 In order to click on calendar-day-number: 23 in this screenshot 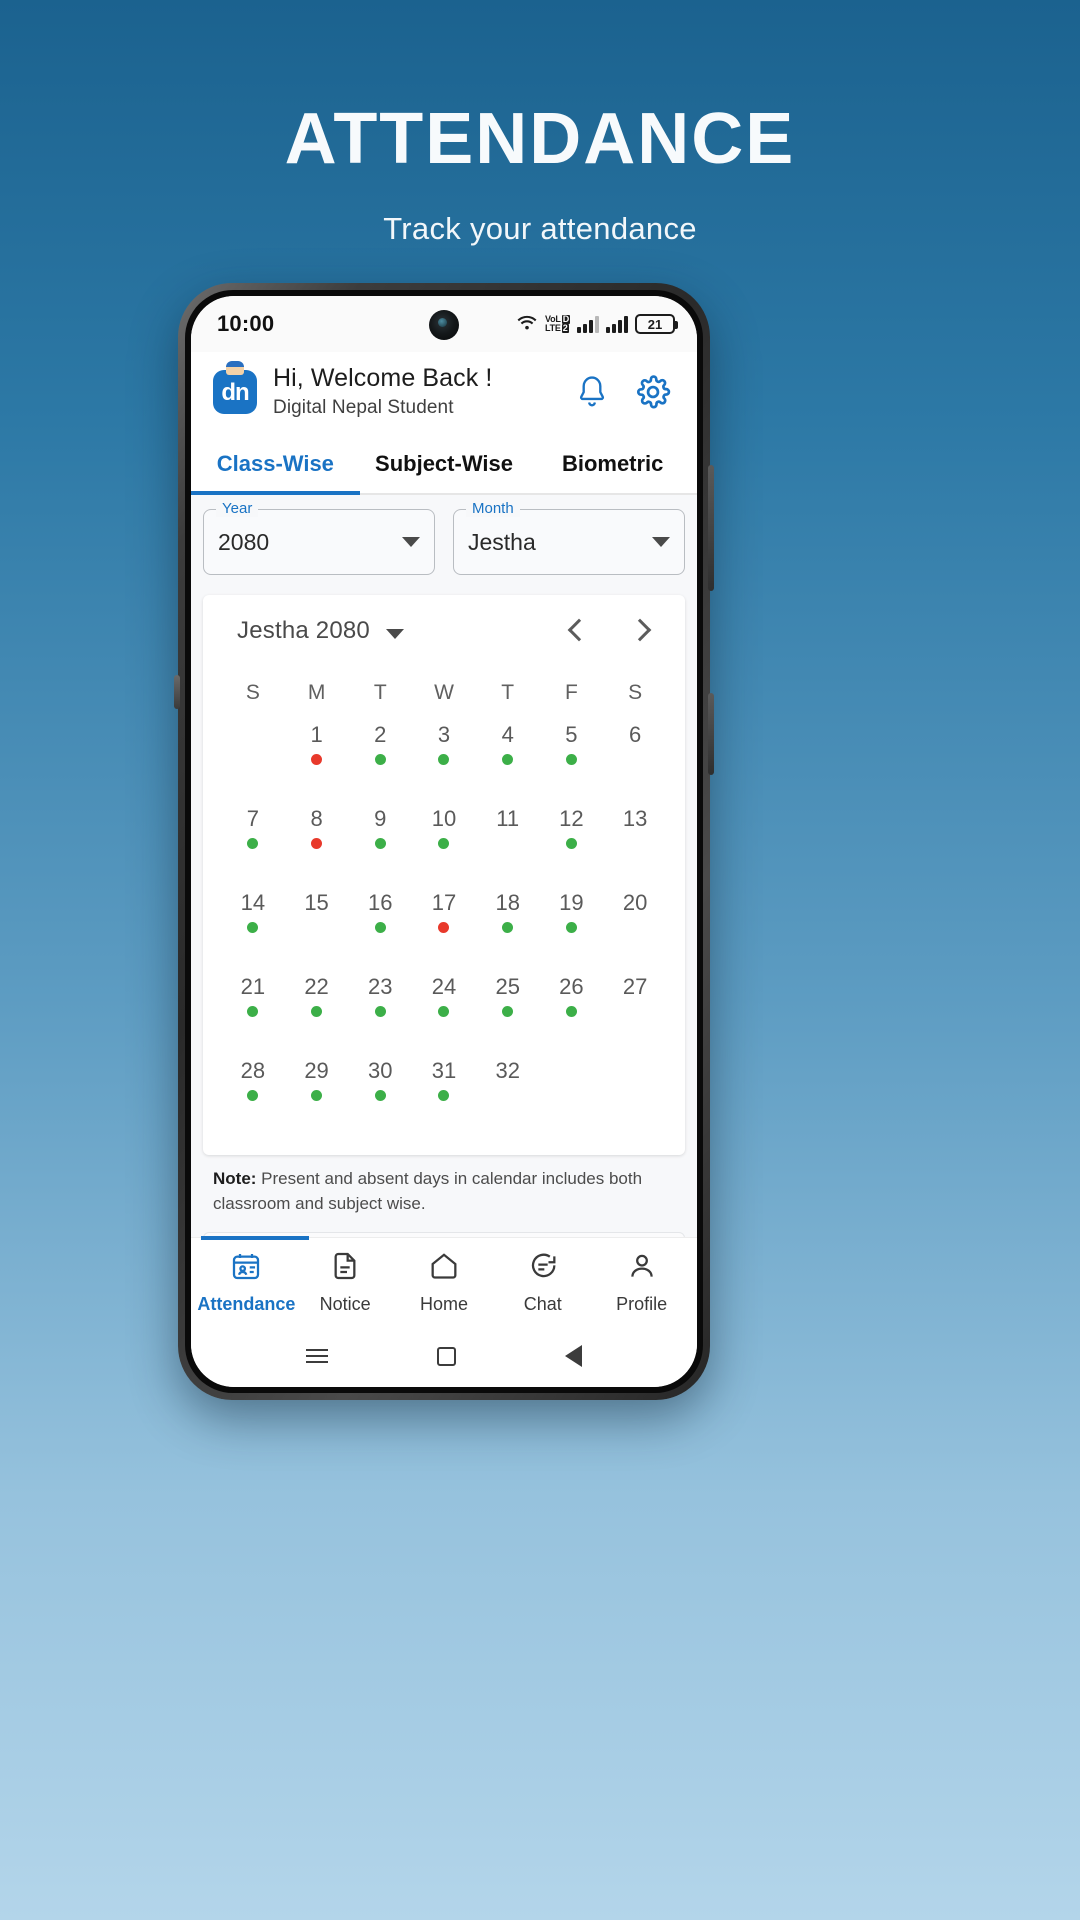, I will do `click(380, 986)`.